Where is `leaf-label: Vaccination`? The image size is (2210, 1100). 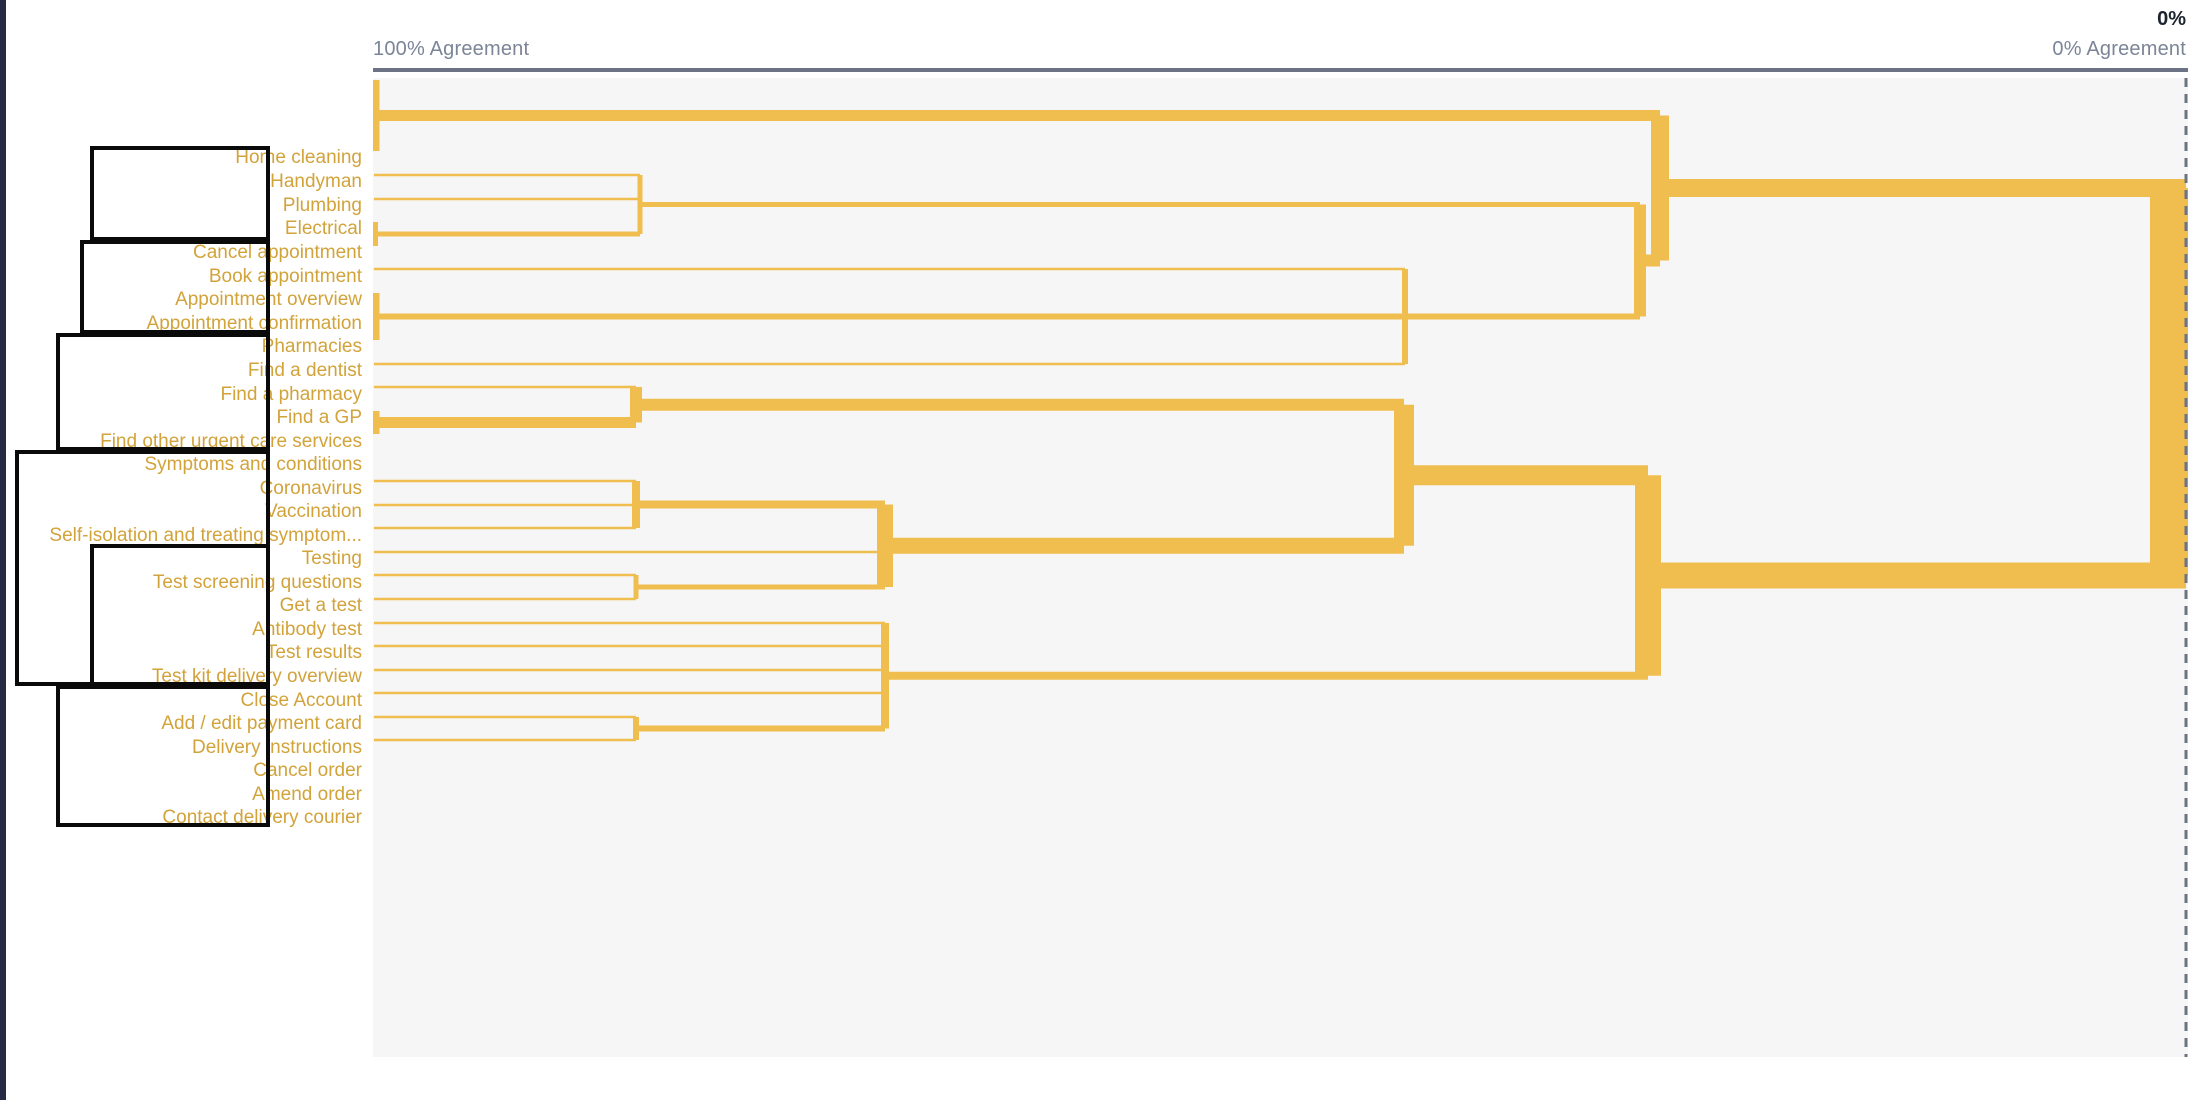 leaf-label: Vaccination is located at coordinates (313, 512).